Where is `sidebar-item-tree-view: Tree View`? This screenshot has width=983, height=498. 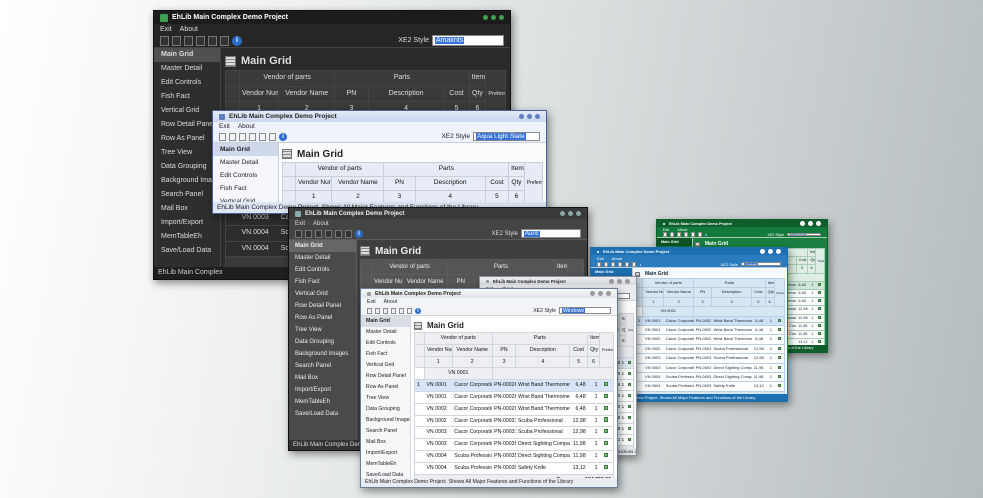 sidebar-item-tree-view: Tree View is located at coordinates (187, 153).